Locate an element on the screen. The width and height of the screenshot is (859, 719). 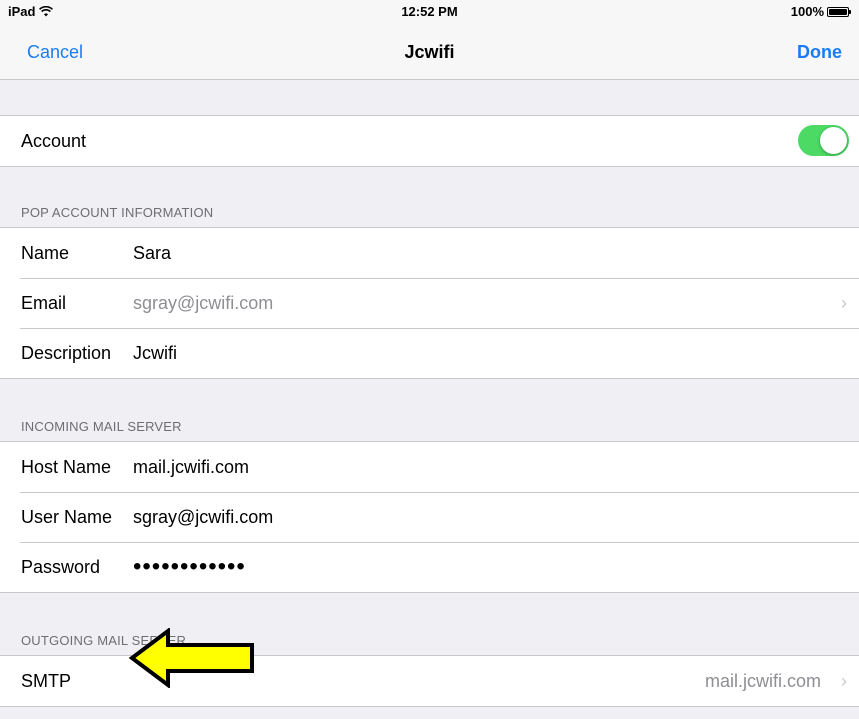
incoming-section-header: INCOMING MAIL SERVER is located at coordinates (101, 426).